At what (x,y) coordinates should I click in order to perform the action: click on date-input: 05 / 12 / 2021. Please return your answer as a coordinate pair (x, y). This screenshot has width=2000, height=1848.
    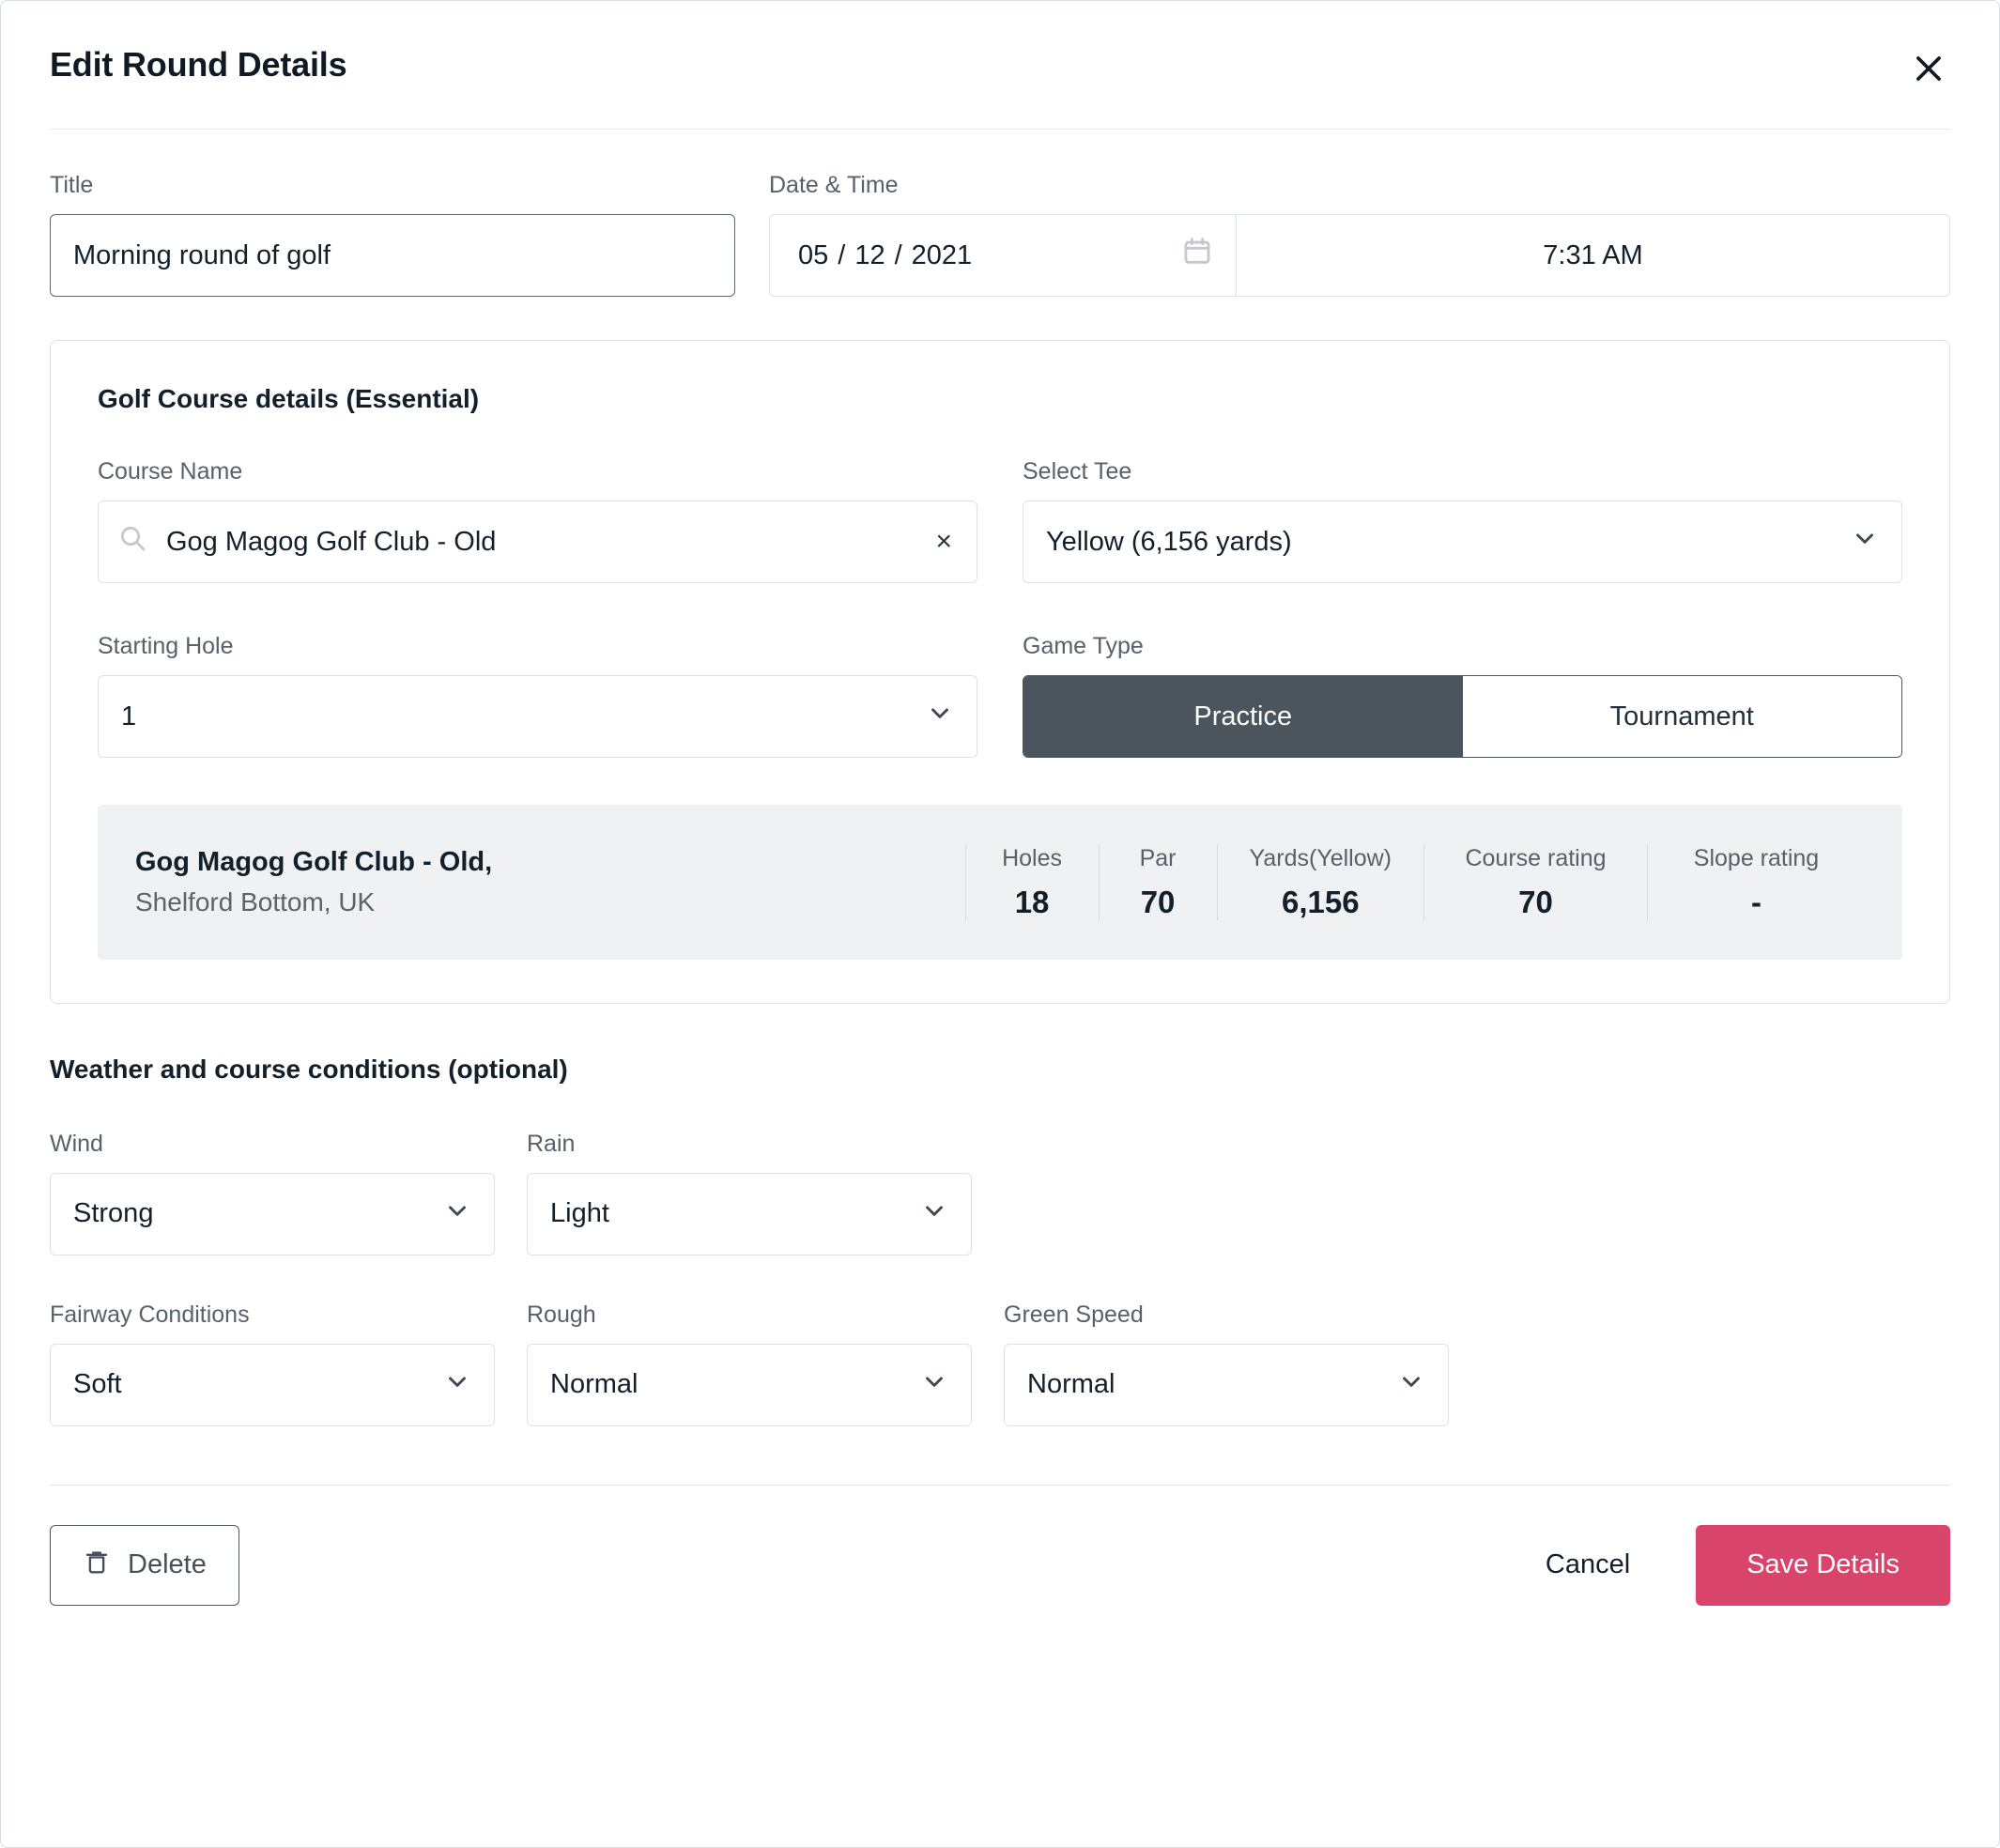
    Looking at the image, I should click on (1003, 255).